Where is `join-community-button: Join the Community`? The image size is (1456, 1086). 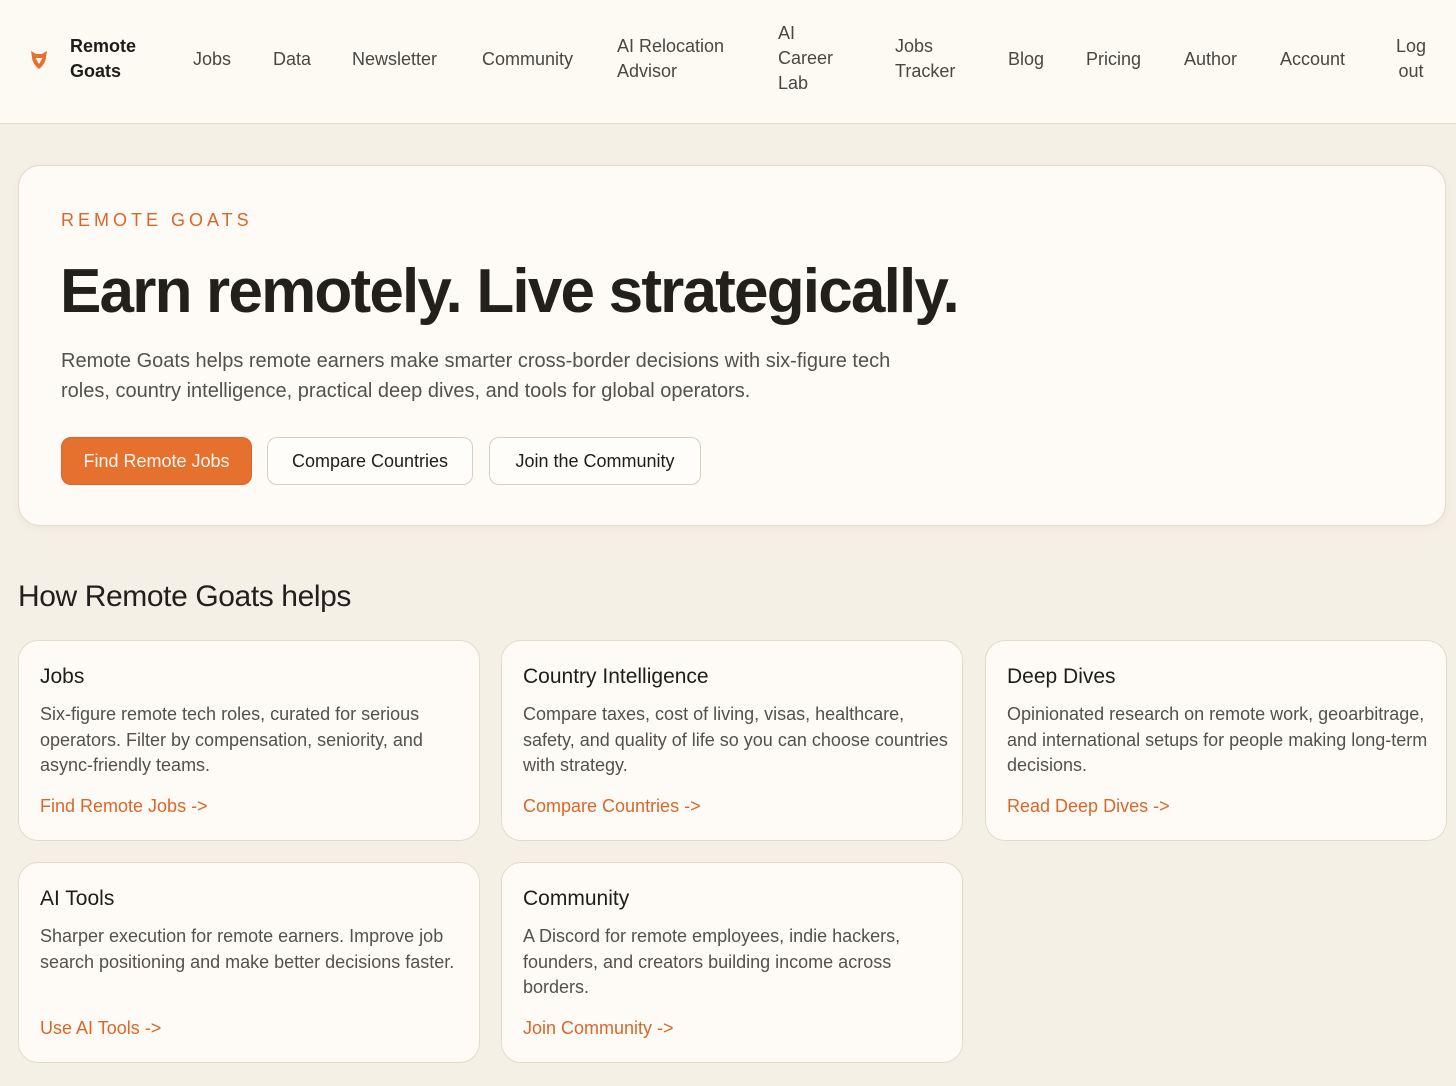 join-community-button: Join the Community is located at coordinates (595, 461).